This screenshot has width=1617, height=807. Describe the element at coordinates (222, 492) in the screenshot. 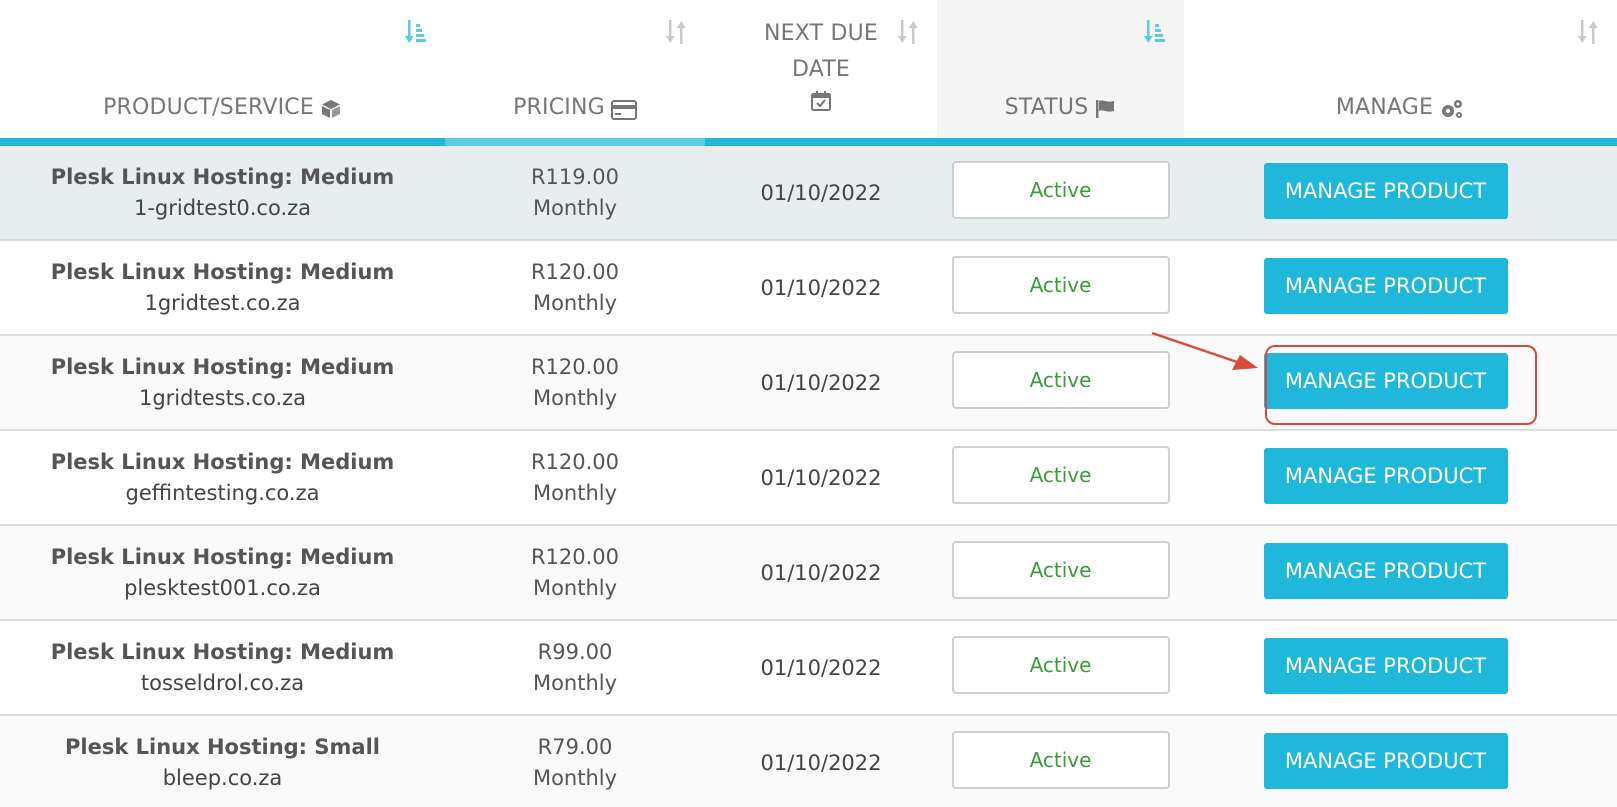

I see `product-domain: geffintesting.co.za` at that location.